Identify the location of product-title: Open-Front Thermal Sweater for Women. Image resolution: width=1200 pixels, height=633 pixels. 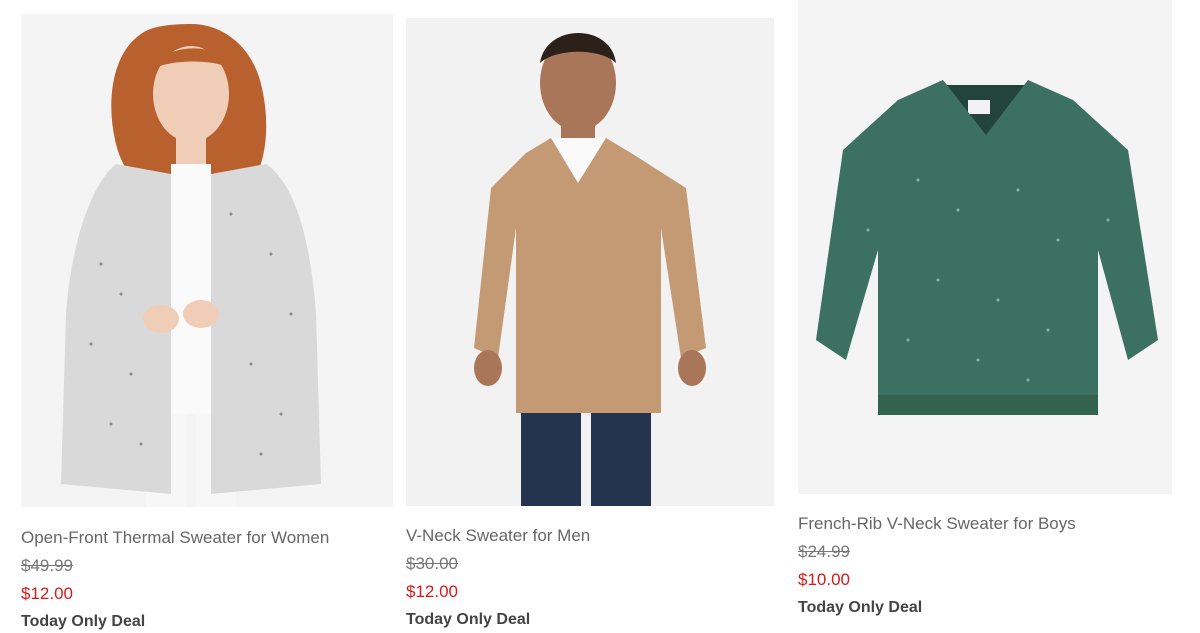
(207, 538).